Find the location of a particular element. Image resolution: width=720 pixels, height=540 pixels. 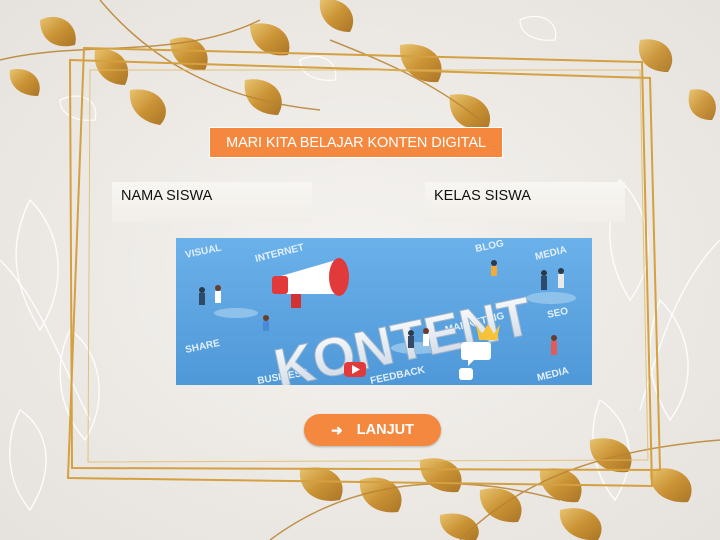

thumbs-up-icon is located at coordinates (466, 374).